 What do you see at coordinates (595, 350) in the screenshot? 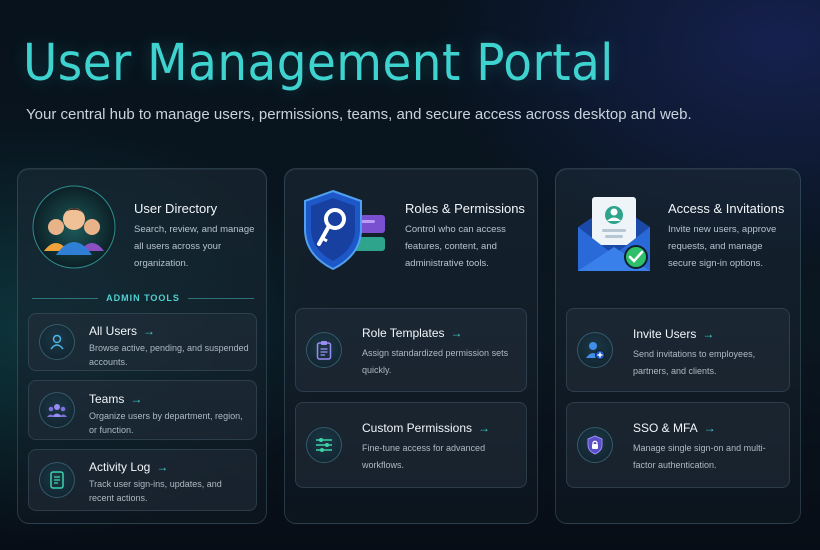
I see `user-add-icon` at bounding box center [595, 350].